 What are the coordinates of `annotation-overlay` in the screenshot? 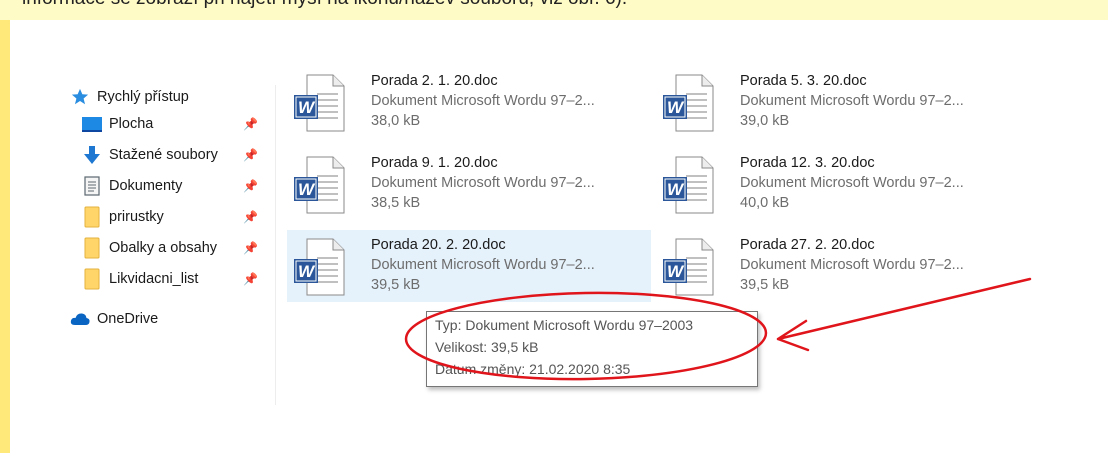 It's located at (718, 329).